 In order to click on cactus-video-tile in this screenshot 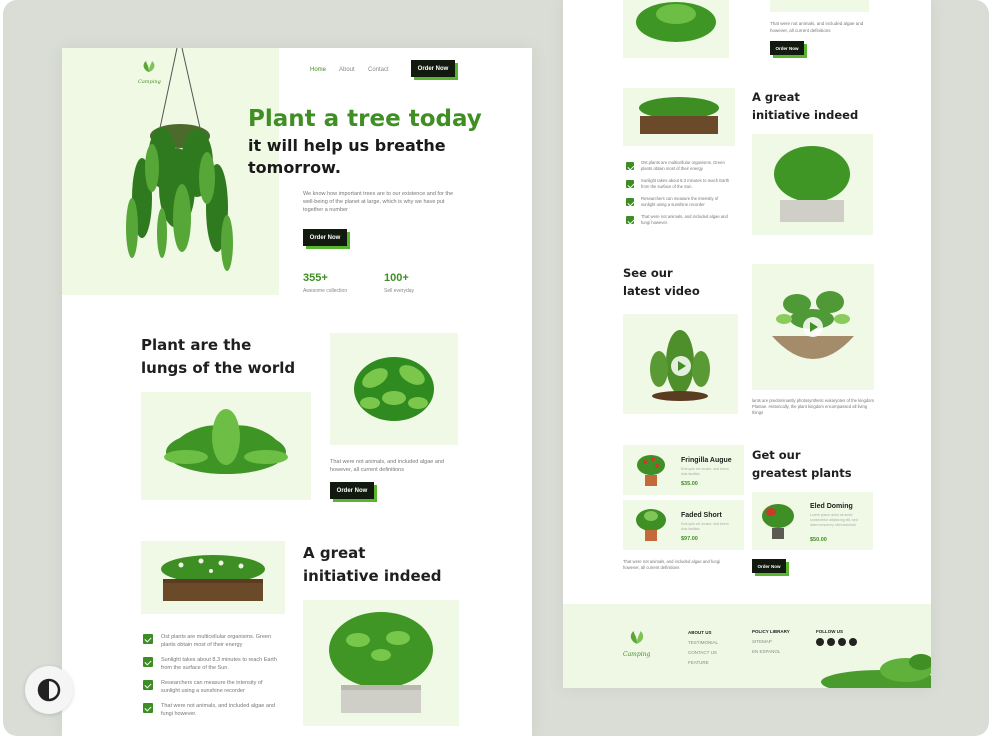, I will do `click(680, 364)`.